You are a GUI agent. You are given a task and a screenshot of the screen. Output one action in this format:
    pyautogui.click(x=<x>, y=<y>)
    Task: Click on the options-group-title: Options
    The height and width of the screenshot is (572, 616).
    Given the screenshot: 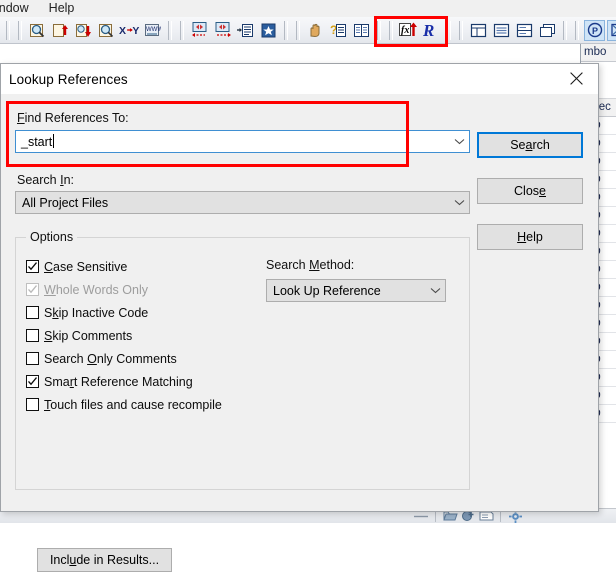 What is the action you would take?
    pyautogui.click(x=51, y=237)
    